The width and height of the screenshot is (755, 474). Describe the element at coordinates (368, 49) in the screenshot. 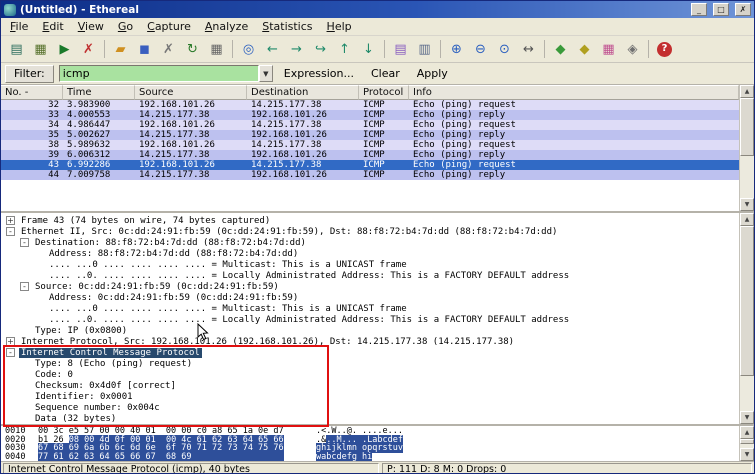

I see `go-to-bottom-button: ↓` at that location.